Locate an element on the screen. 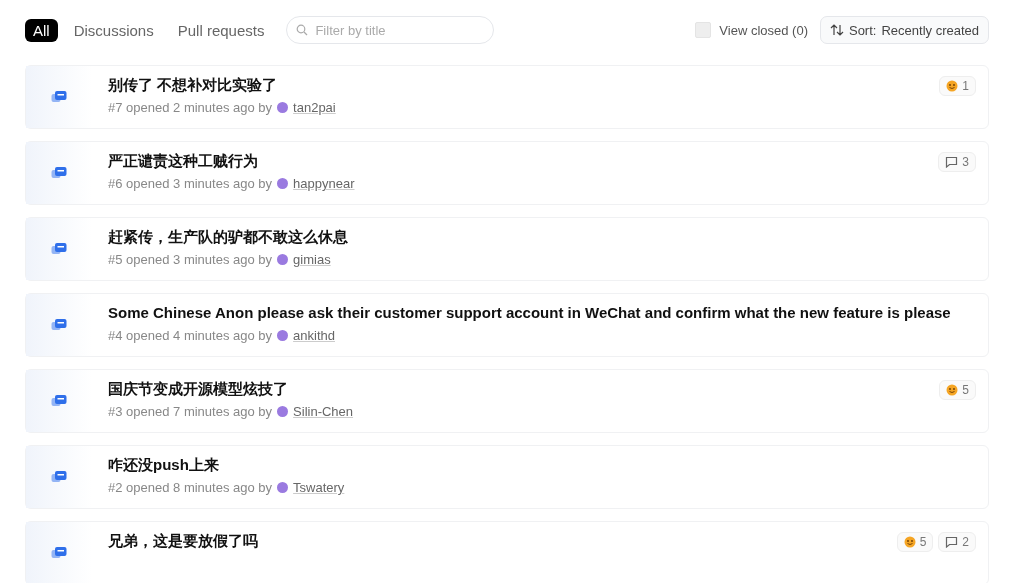  discussion-card: 国庆节变成开源模型炫技了 #3 opened 7 minutes ago by Silin-Chen 5 is located at coordinates (507, 401).